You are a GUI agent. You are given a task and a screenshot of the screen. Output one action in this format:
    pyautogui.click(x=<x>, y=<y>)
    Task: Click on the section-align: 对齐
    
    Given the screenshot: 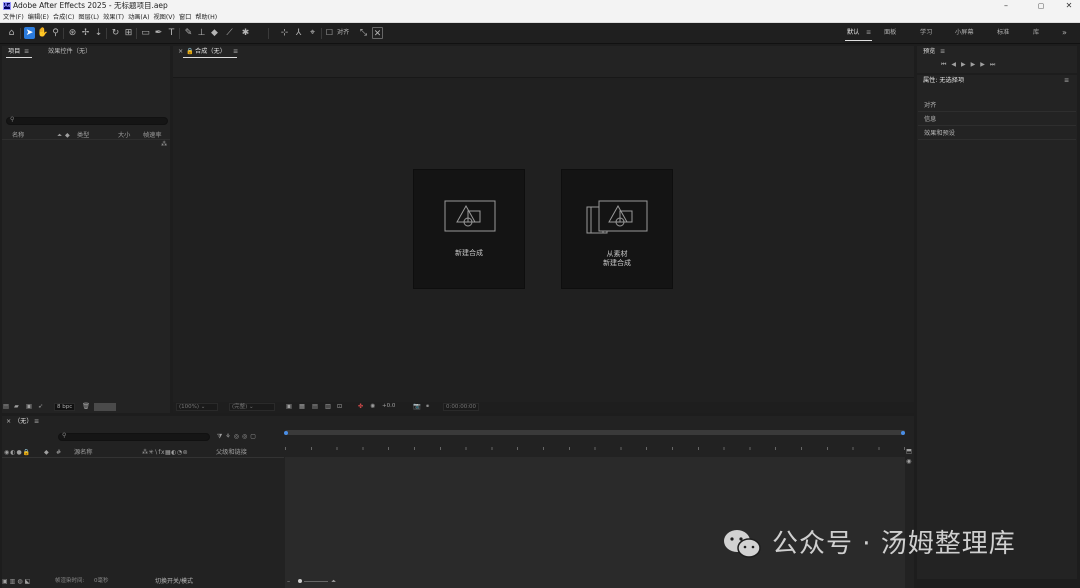 What is the action you would take?
    pyautogui.click(x=997, y=106)
    